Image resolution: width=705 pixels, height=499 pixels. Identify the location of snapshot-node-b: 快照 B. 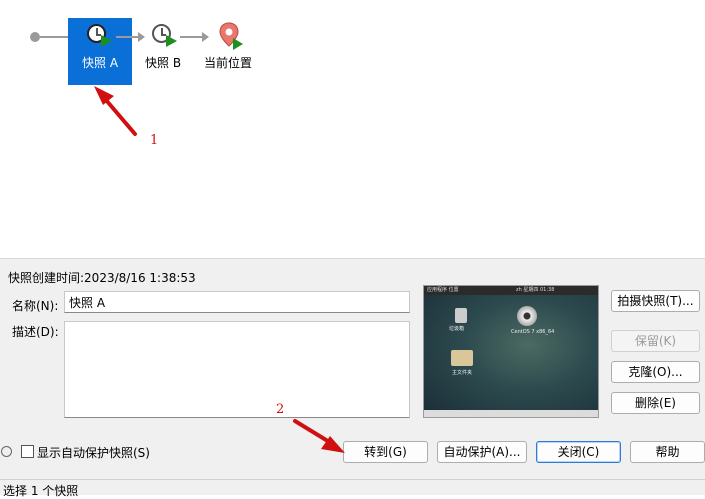
(165, 48).